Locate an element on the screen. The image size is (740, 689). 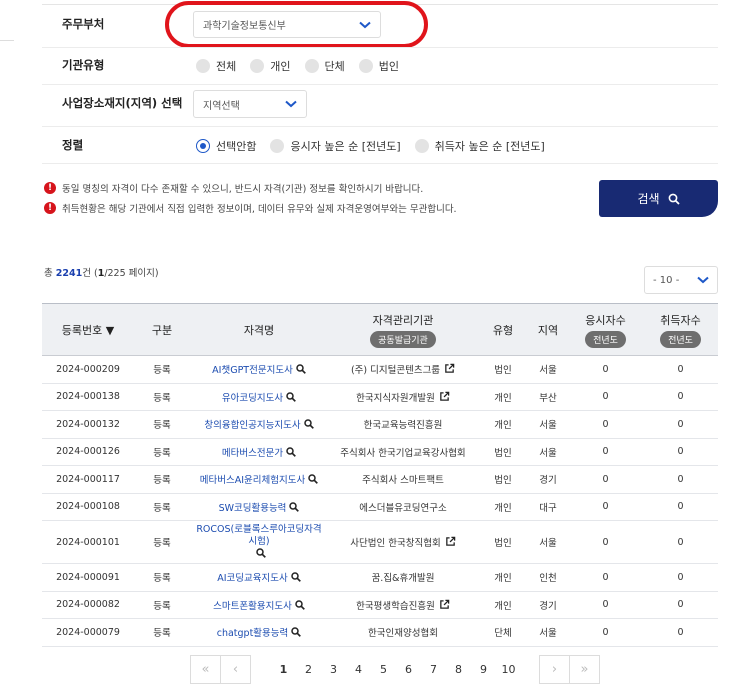
page-size-select: - 10 - is located at coordinates (681, 280).